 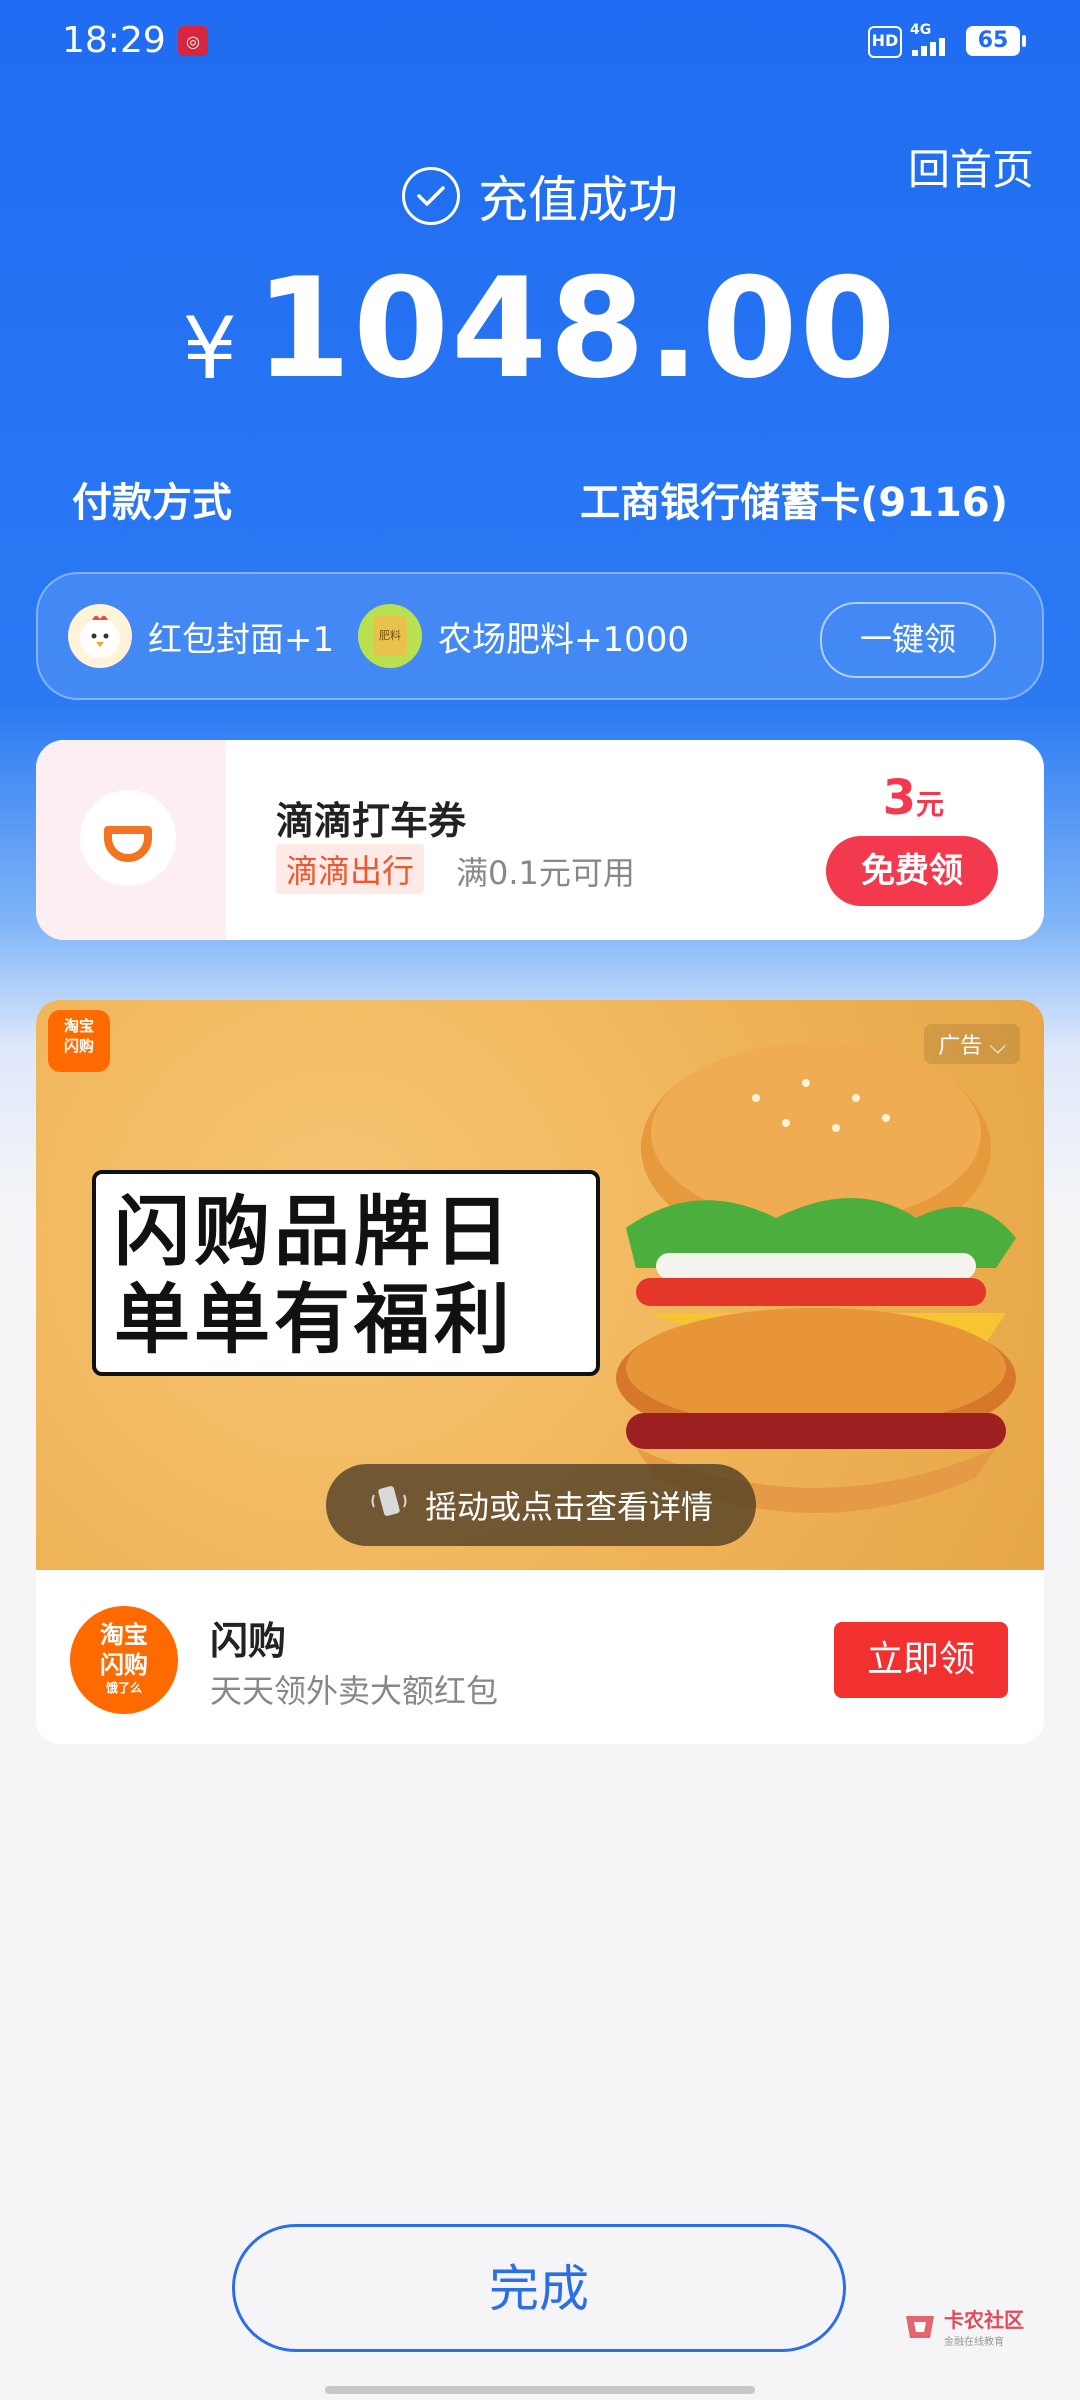 I want to click on payment-method-row: 付款方式 工商银行储蓄卡(9116), so click(x=540, y=499).